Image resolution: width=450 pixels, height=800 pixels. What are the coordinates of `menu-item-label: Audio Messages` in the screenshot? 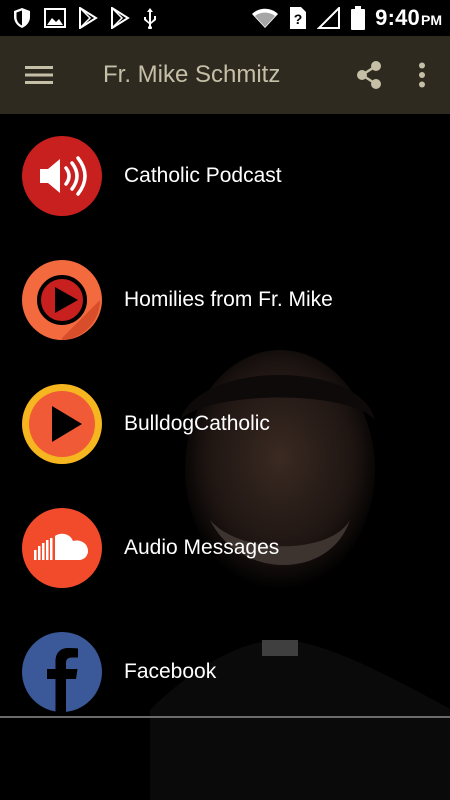 It's located at (202, 547).